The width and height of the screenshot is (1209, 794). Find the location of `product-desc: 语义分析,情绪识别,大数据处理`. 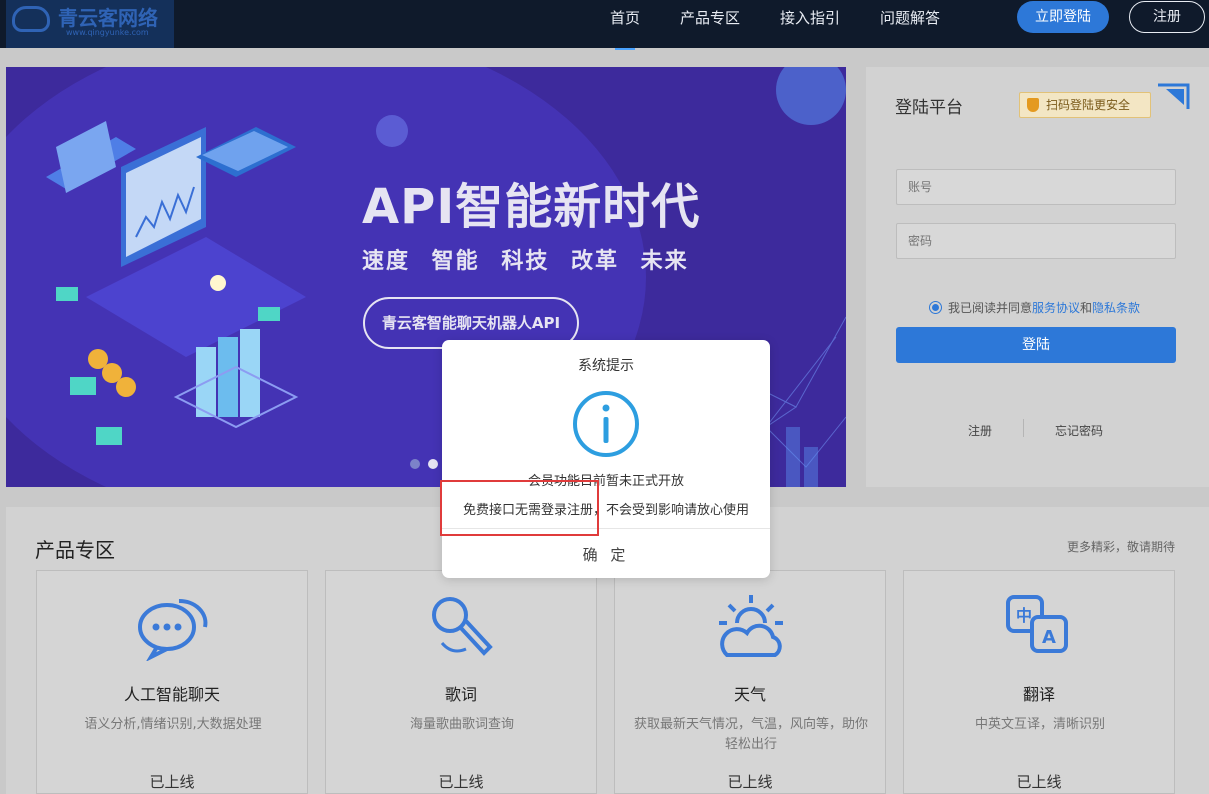

product-desc: 语义分析,情绪识别,大数据处理 is located at coordinates (173, 724).